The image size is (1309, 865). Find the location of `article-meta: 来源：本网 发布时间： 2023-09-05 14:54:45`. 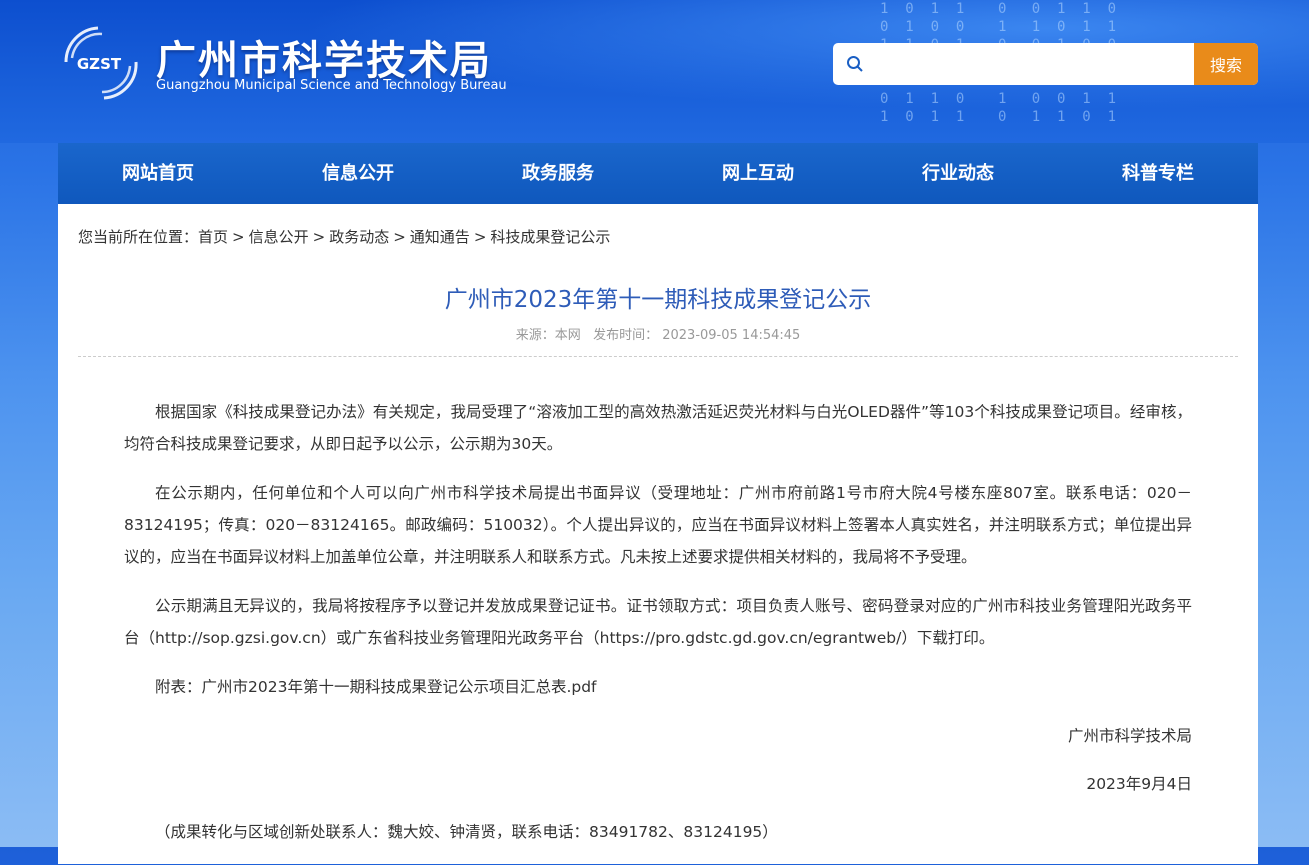

article-meta: 来源：本网 发布时间： 2023-09-05 14:54:45 is located at coordinates (658, 333).